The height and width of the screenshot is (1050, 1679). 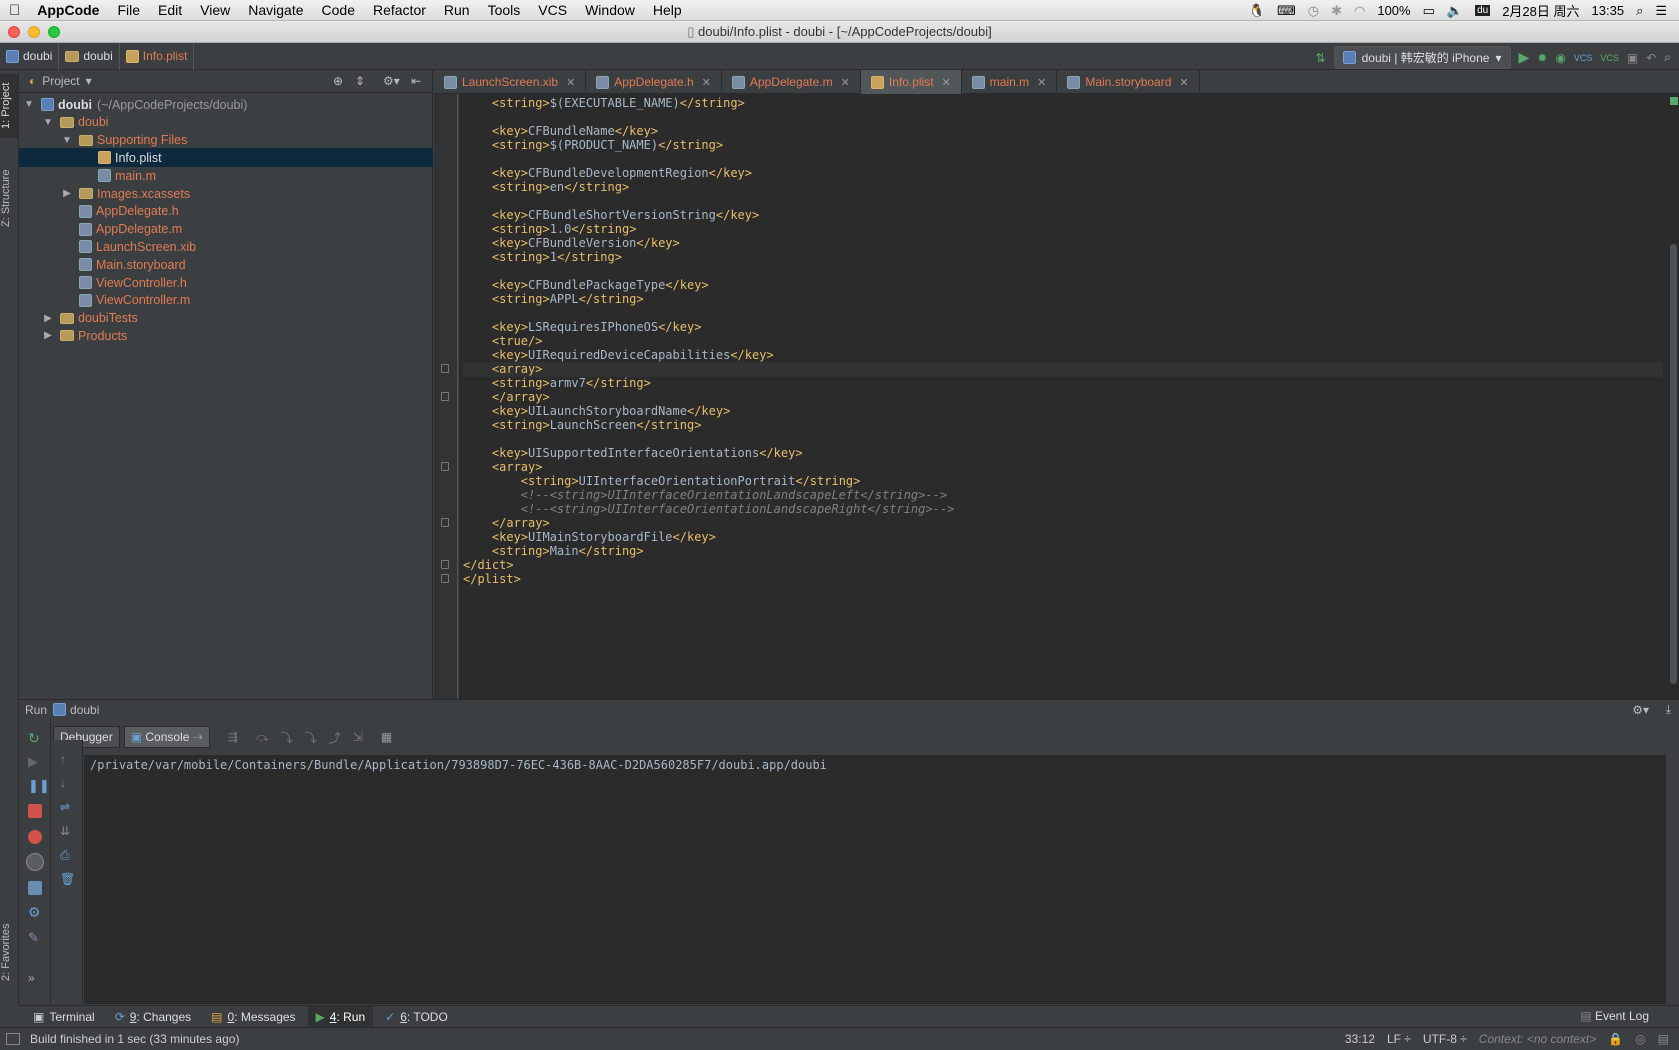 I want to click on pin-icon: ✎, so click(x=35, y=938).